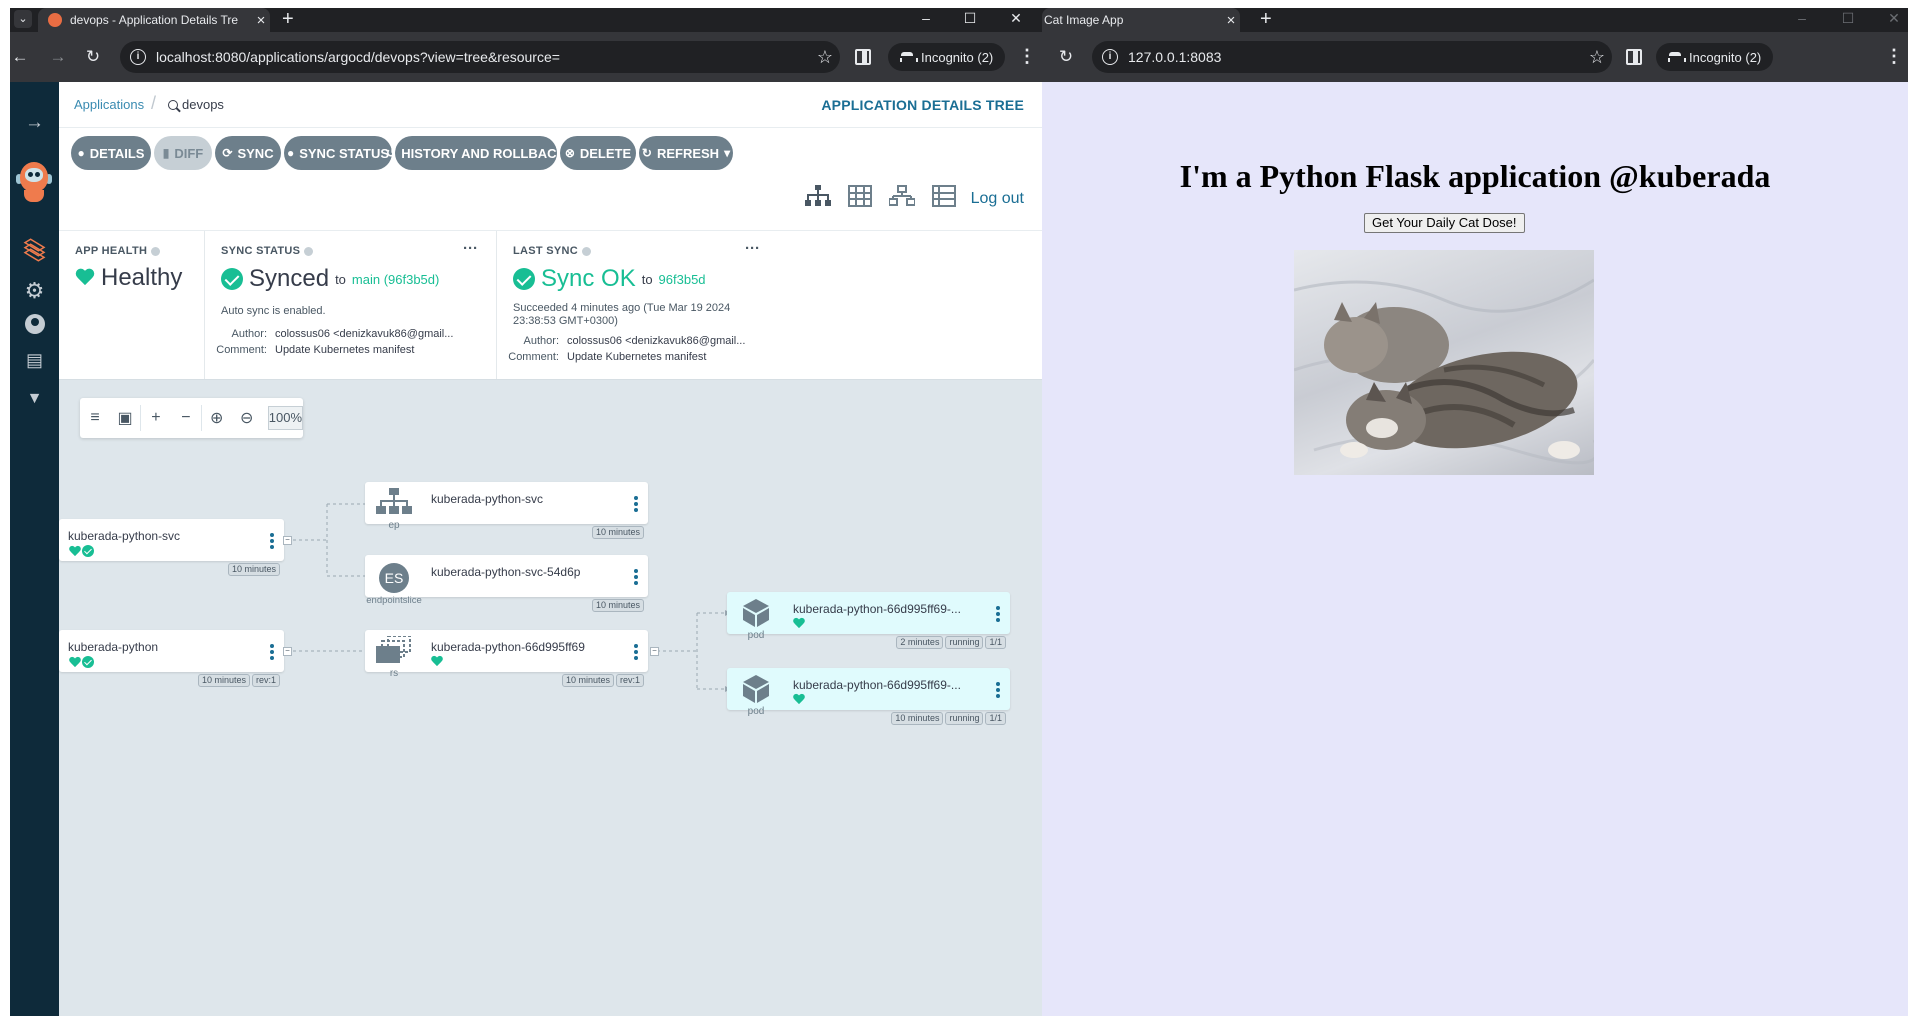 The height and width of the screenshot is (1025, 1918). Describe the element at coordinates (34, 250) in the screenshot. I see `applications-nav-icon` at that location.